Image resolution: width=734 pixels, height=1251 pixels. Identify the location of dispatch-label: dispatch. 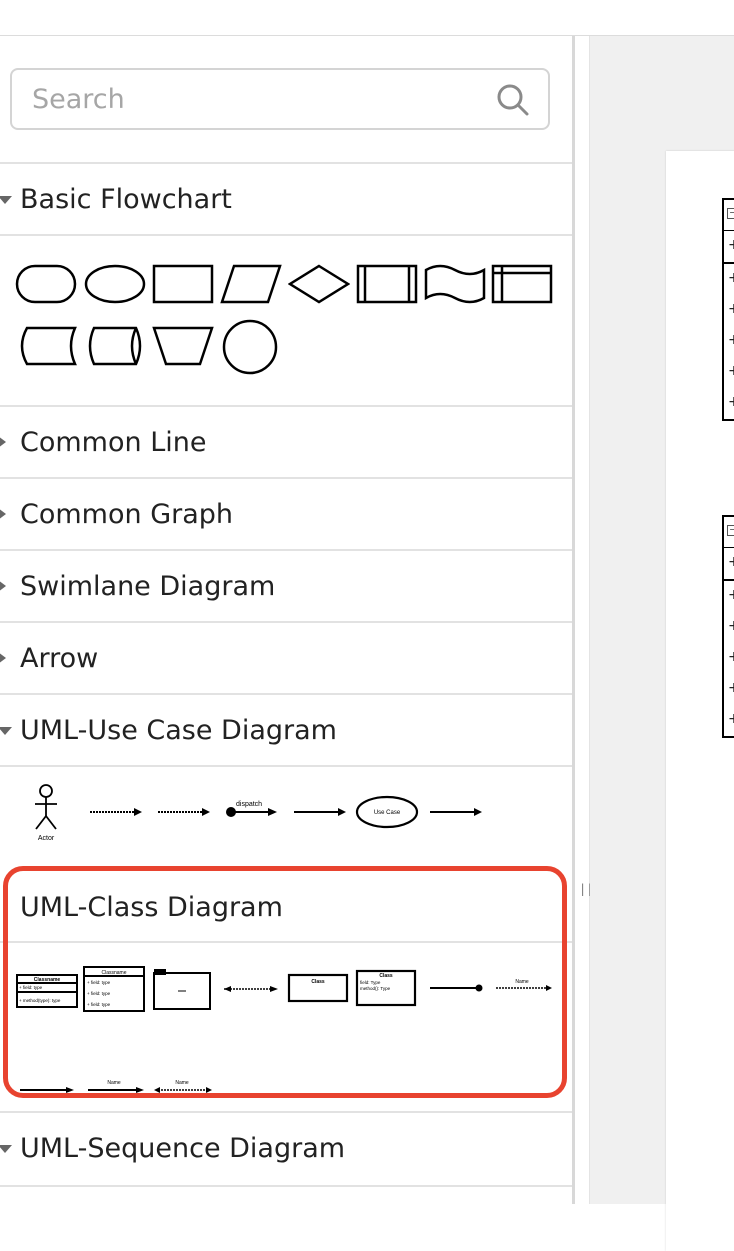
(249, 804).